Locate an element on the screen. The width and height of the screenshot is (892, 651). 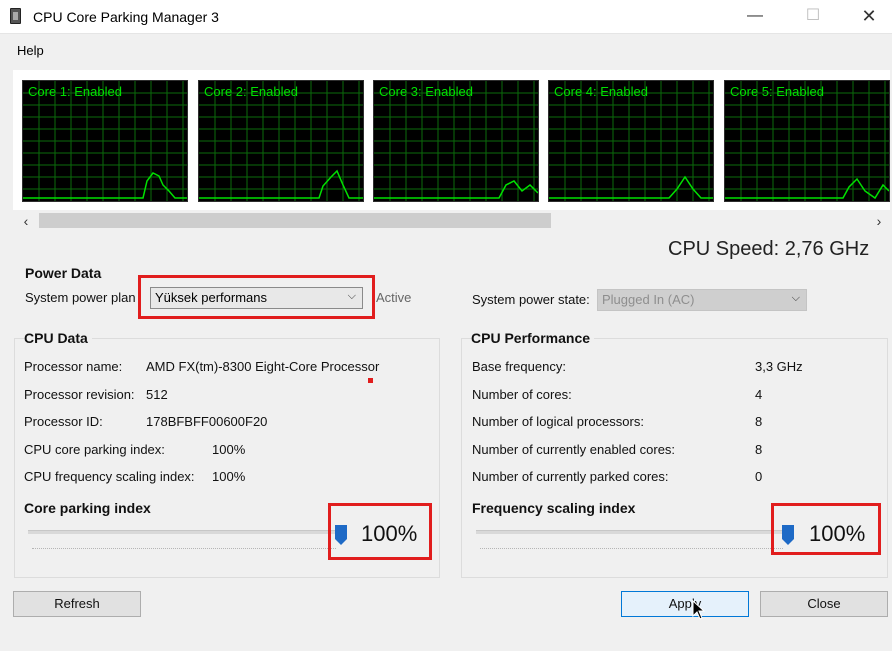
frequency-scaling-slider is located at coordinates (632, 532).